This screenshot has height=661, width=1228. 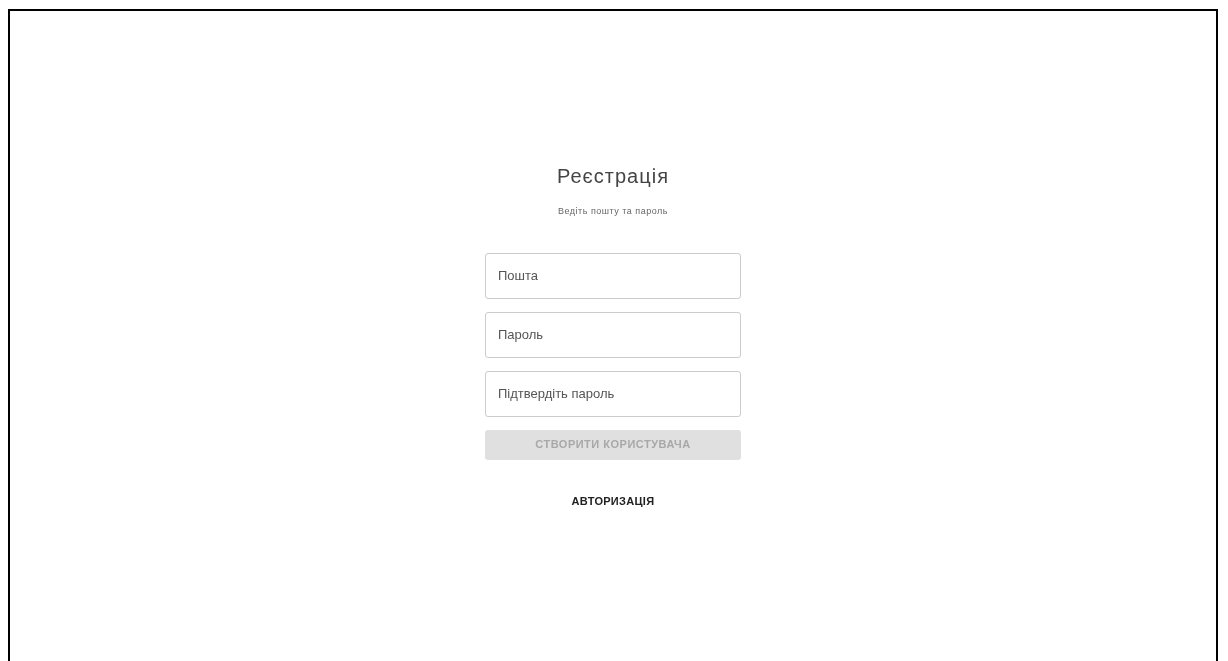 I want to click on page-title: Реєстрація, so click(x=613, y=176).